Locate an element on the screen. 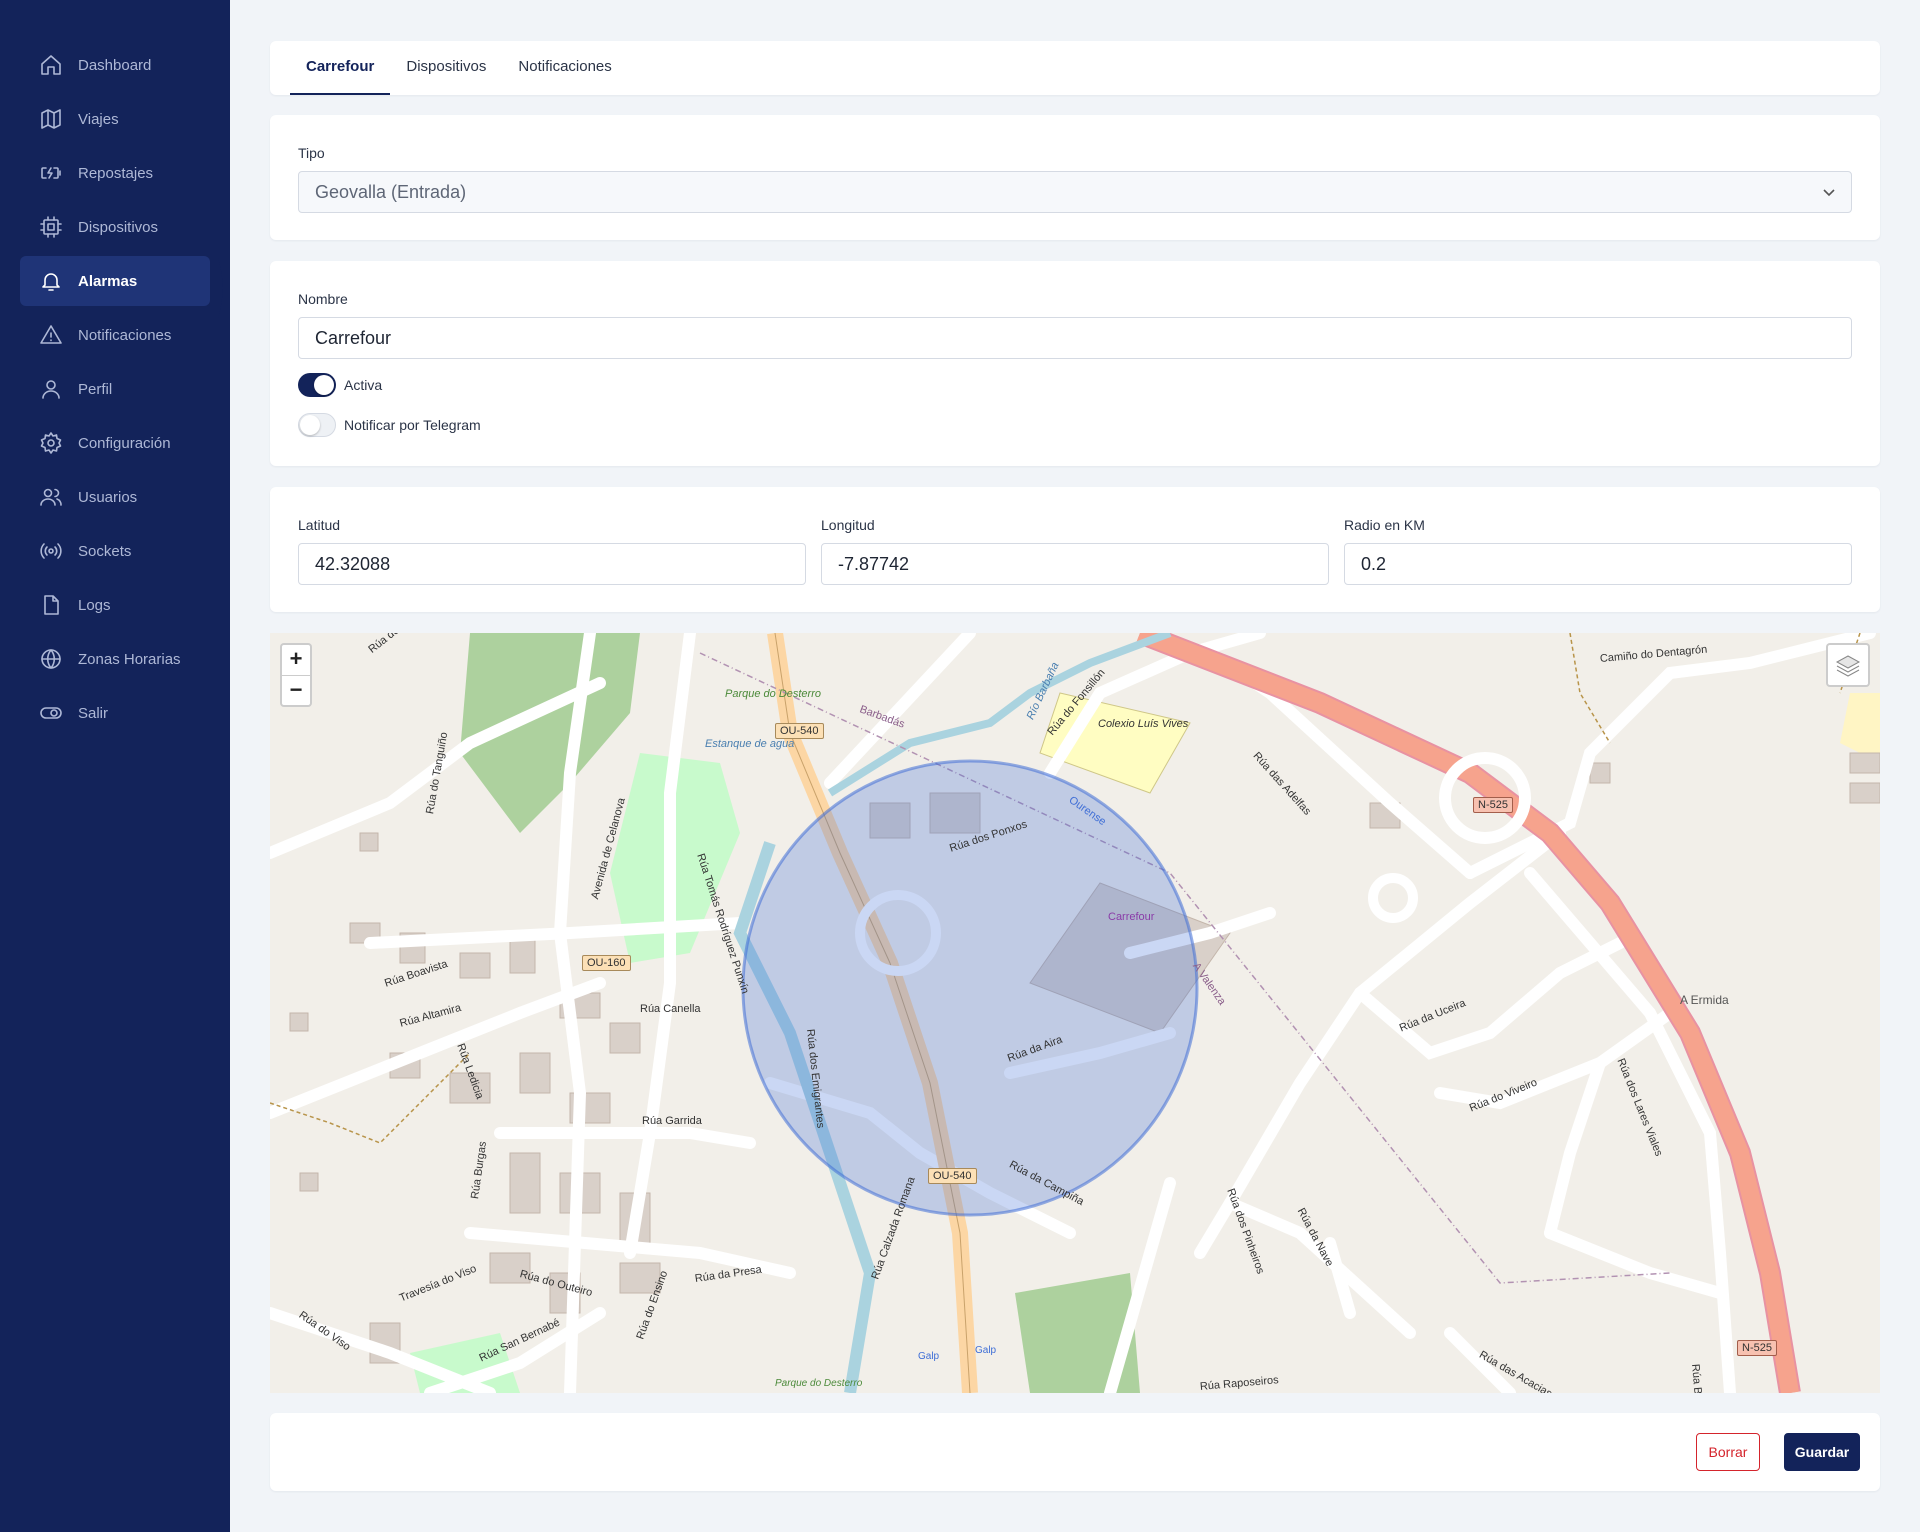 Image resolution: width=1920 pixels, height=1532 pixels. gear-icon is located at coordinates (51, 443).